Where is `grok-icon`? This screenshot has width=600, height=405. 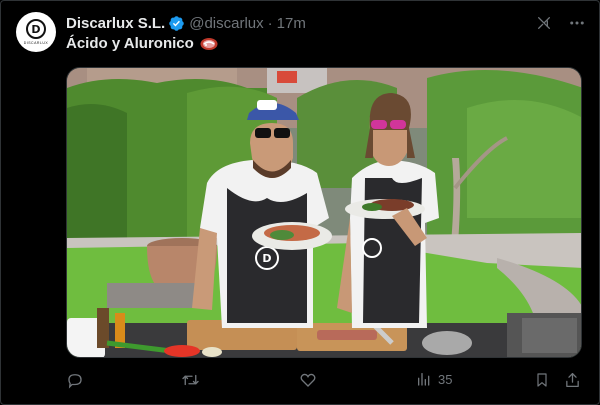 grok-icon is located at coordinates (544, 23).